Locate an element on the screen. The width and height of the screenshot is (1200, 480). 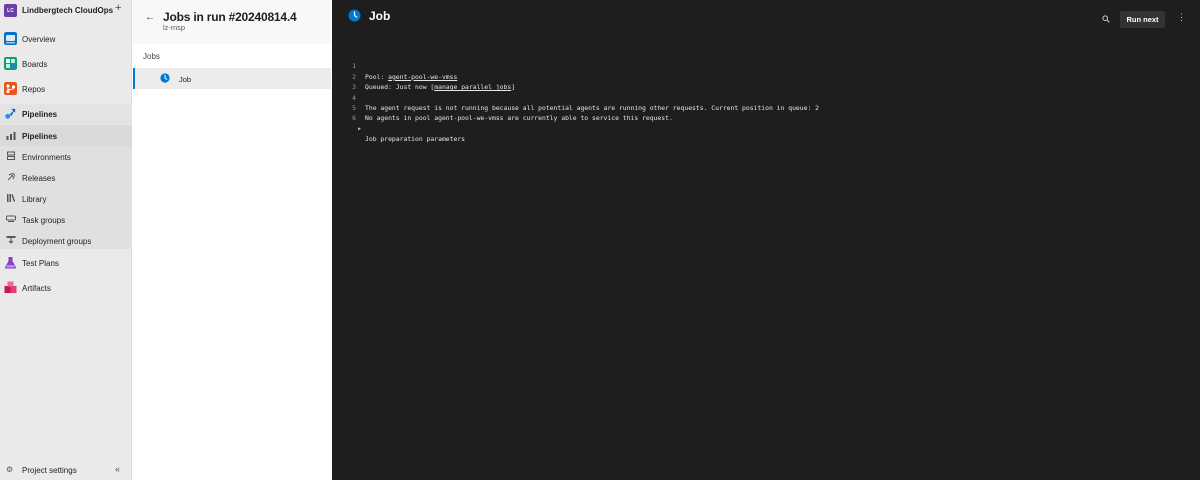
nav-item-overview: Overview is located at coordinates (66, 39).